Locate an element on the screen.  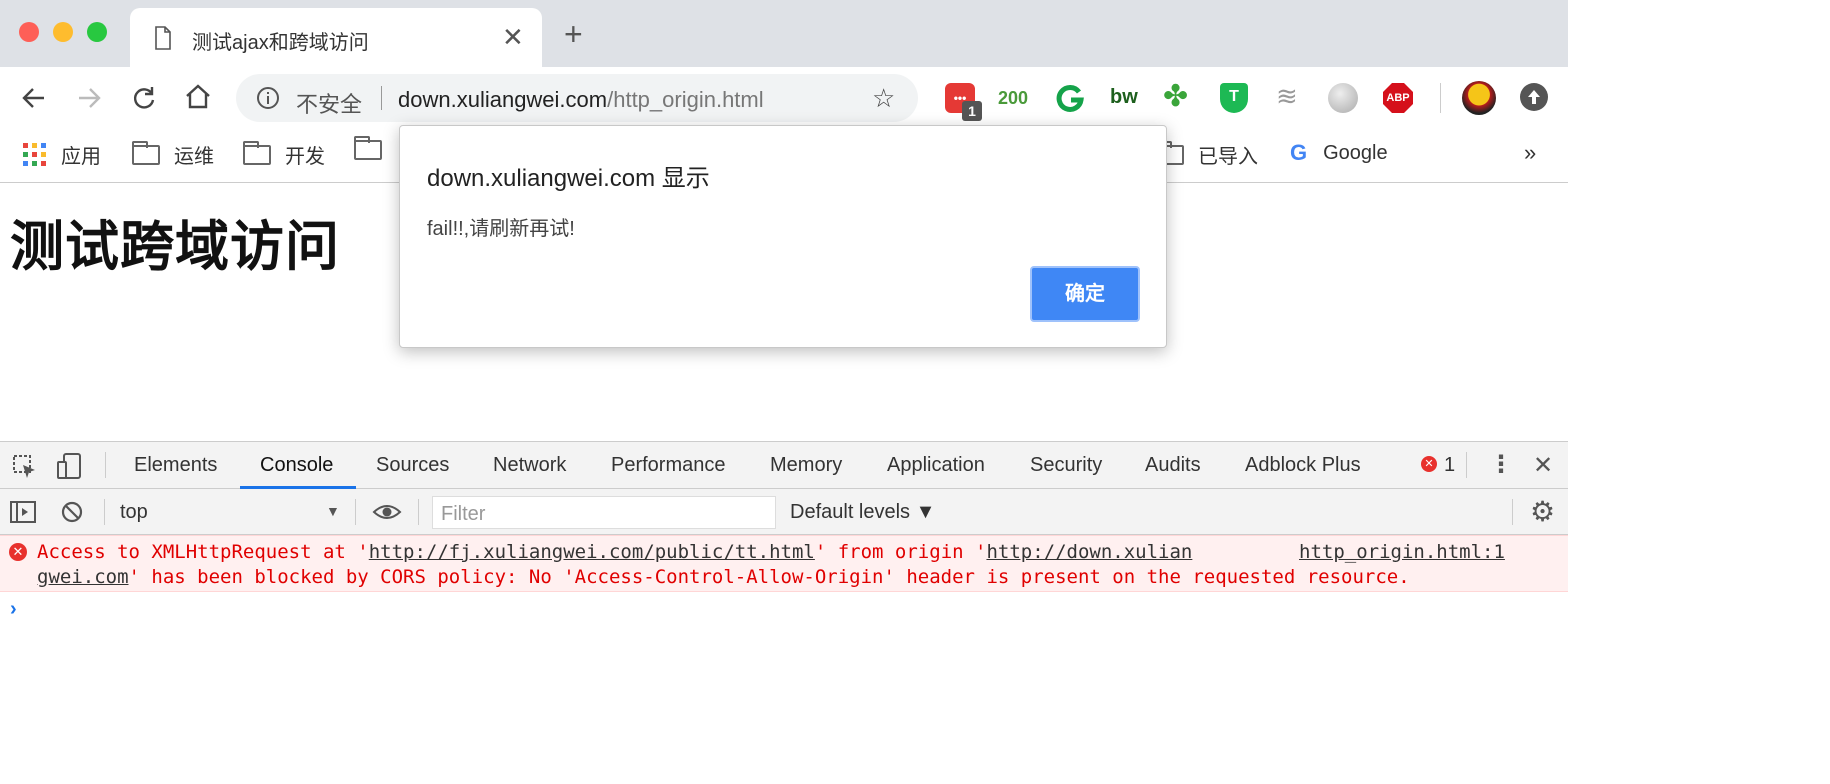
tab-network: Network is located at coordinates (529, 465).